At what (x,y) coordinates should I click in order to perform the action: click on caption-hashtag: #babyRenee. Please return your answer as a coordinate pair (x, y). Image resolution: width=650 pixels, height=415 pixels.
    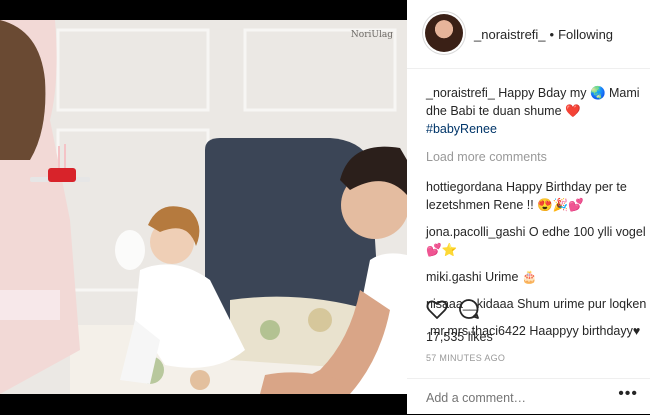
    Looking at the image, I should click on (461, 129).